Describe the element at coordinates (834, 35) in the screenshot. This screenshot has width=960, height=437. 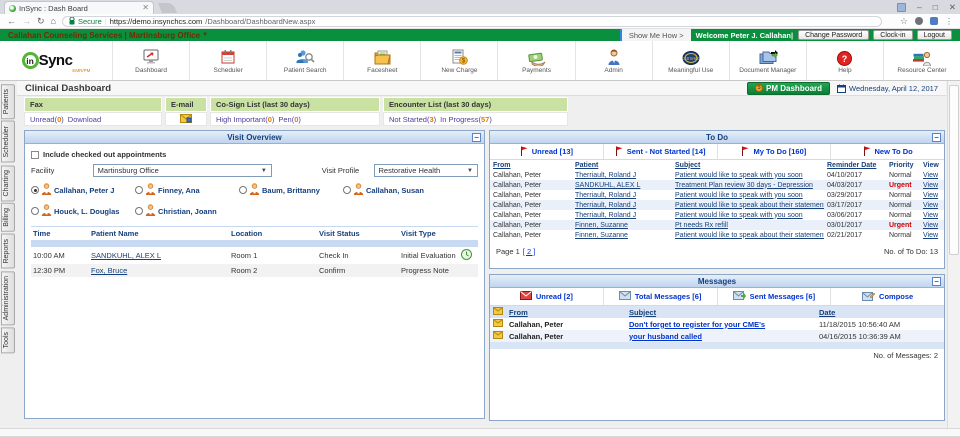
I see `change-password-button: Change Password` at that location.